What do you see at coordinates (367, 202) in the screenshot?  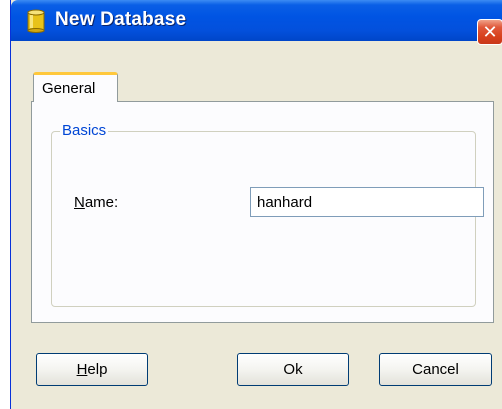 I see `name-input` at bounding box center [367, 202].